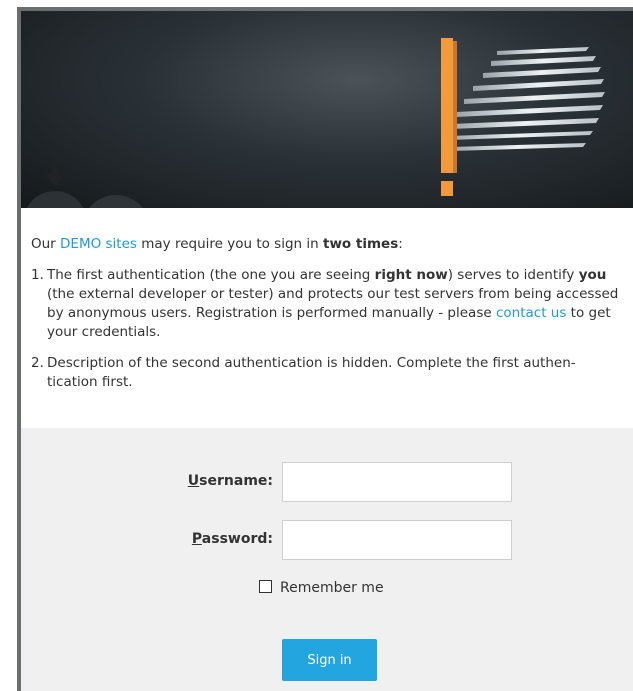 This screenshot has height=691, width=633. What do you see at coordinates (265, 586) in the screenshot?
I see `remember-me-checkbox` at bounding box center [265, 586].